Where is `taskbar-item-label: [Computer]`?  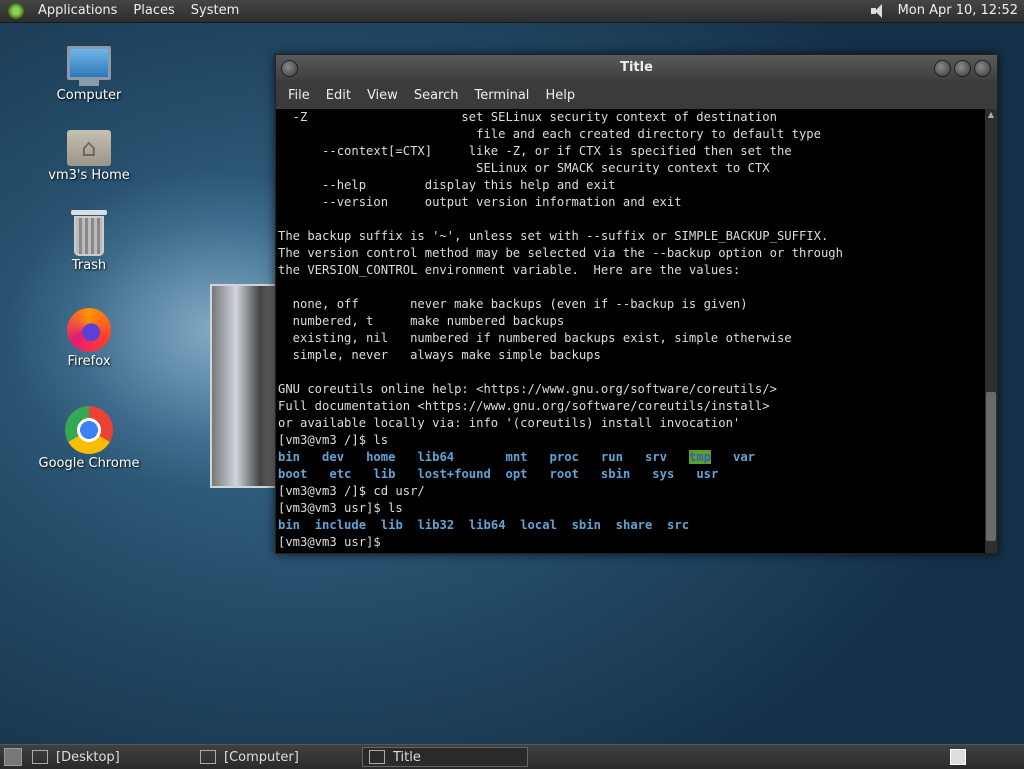 taskbar-item-label: [Computer] is located at coordinates (261, 757).